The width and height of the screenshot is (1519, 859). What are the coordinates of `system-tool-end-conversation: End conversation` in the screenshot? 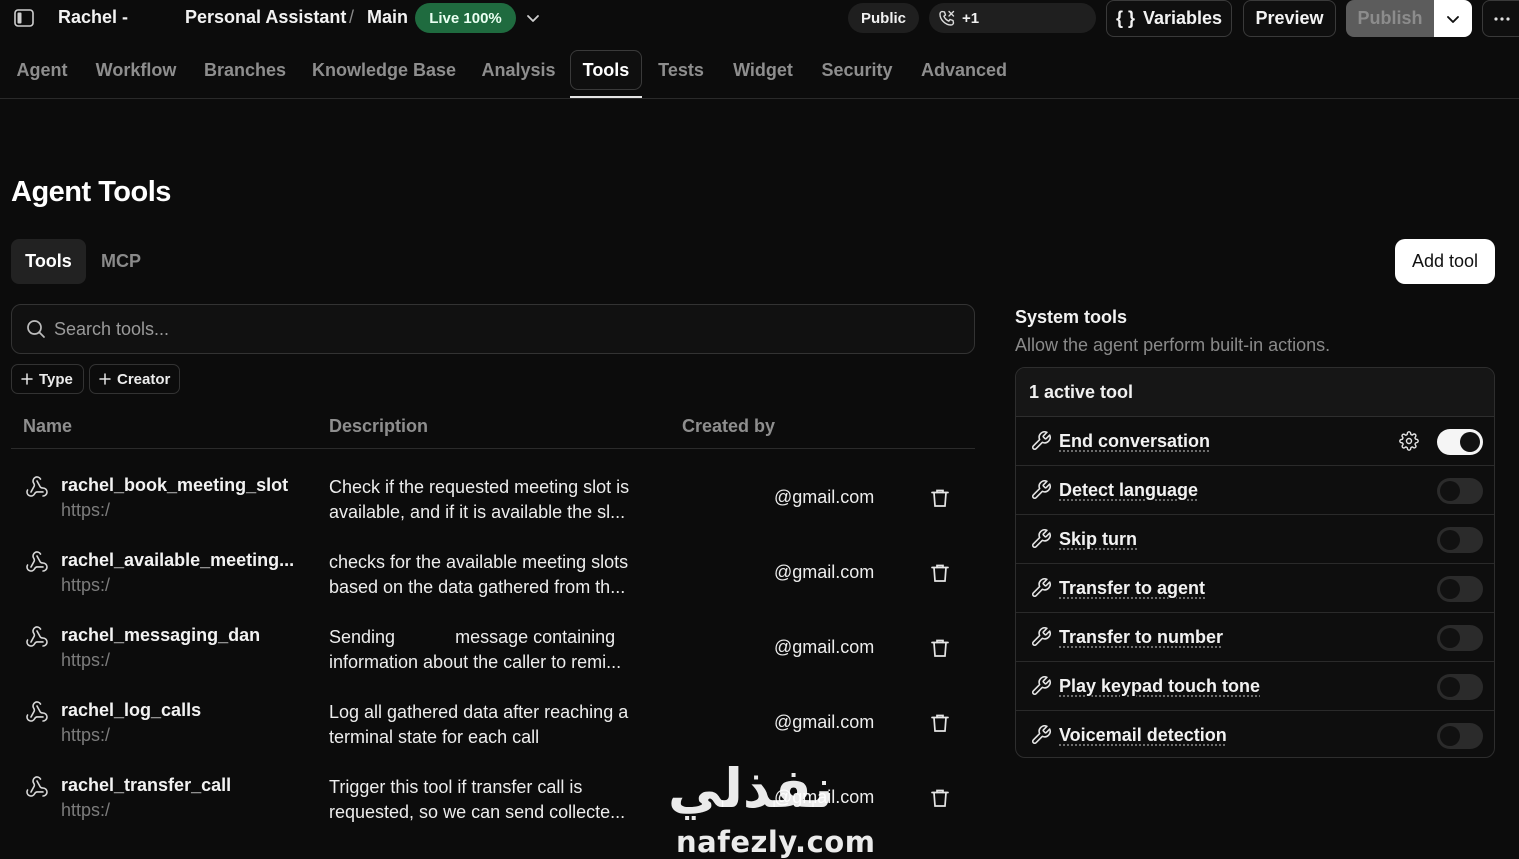 It's located at (1255, 441).